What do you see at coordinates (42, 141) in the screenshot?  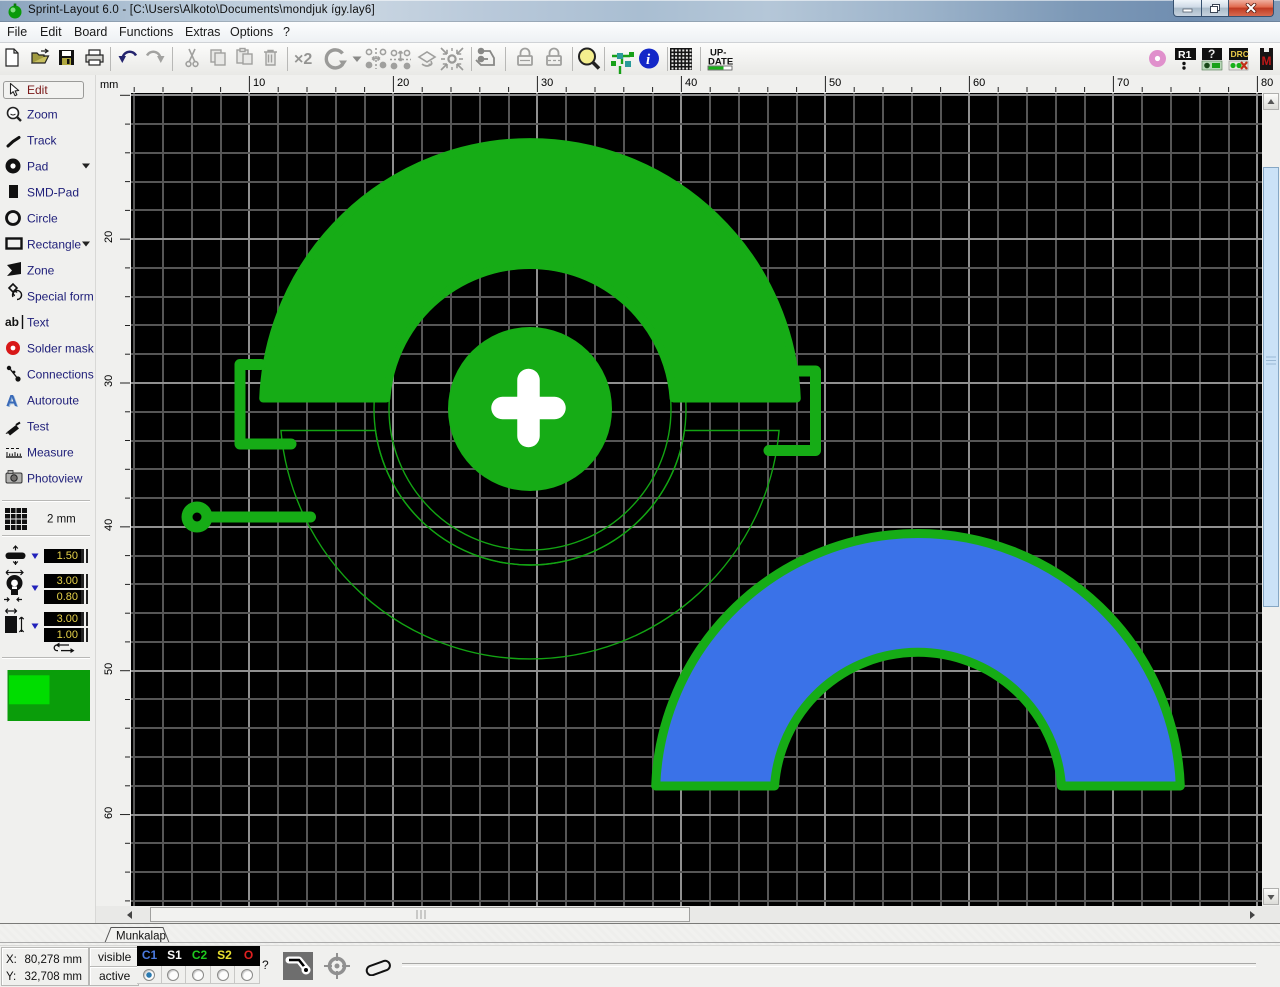 I see `svg-text: Track` at bounding box center [42, 141].